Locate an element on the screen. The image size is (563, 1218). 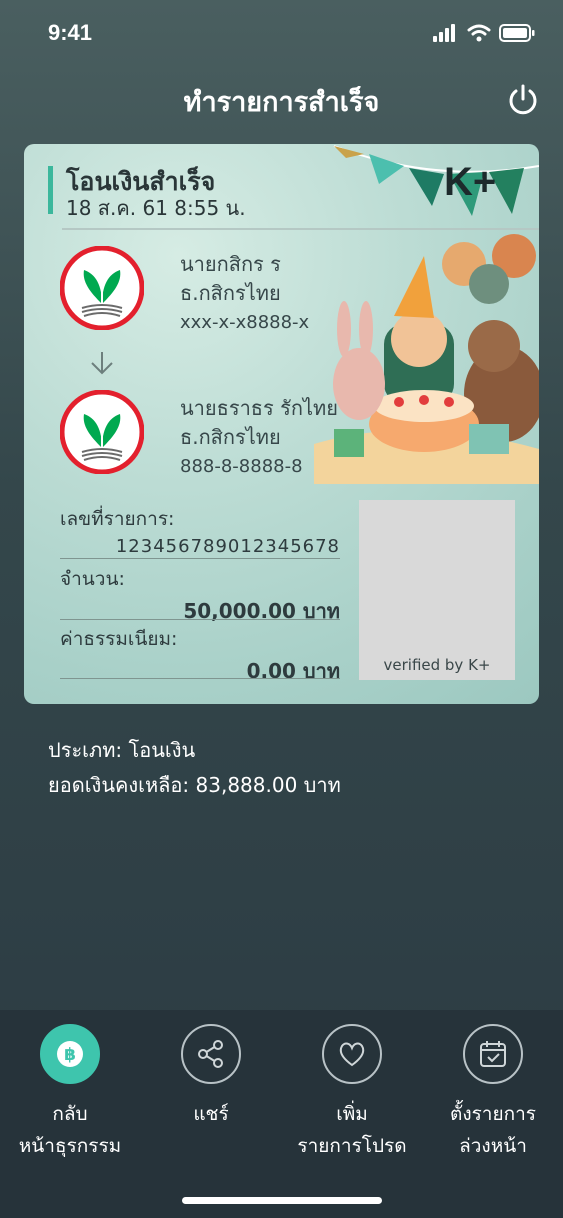
page-title: ทำรายการสำเร็จ is located at coordinates (281, 102).